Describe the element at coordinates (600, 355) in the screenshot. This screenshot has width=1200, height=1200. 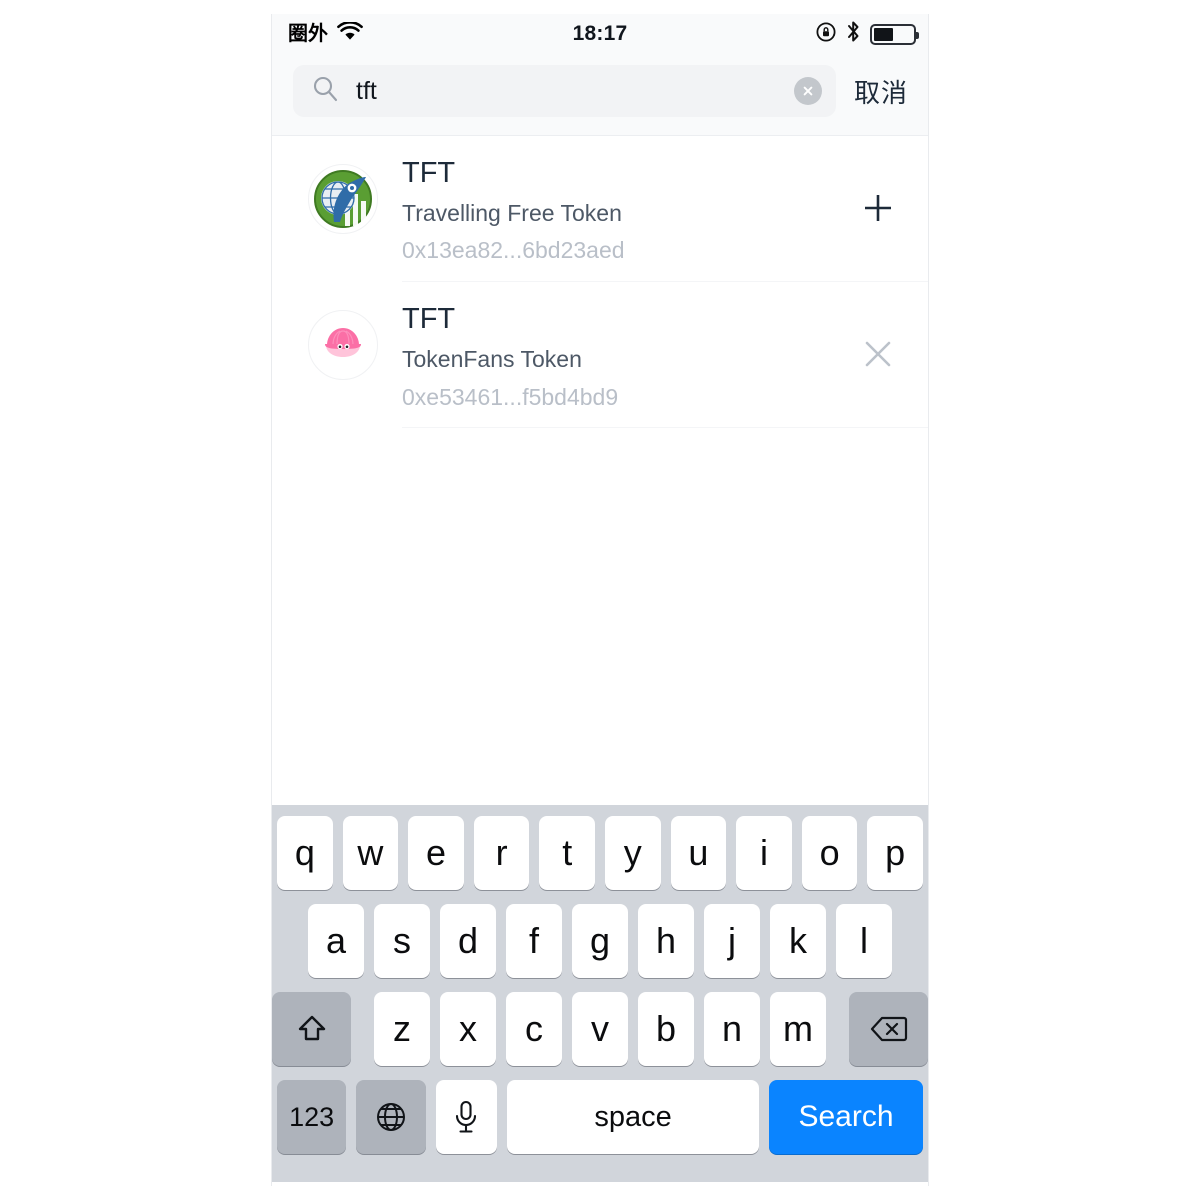
I see `list-item: TFT TokenFans Token 0xe53461...f5bd4bd9` at that location.